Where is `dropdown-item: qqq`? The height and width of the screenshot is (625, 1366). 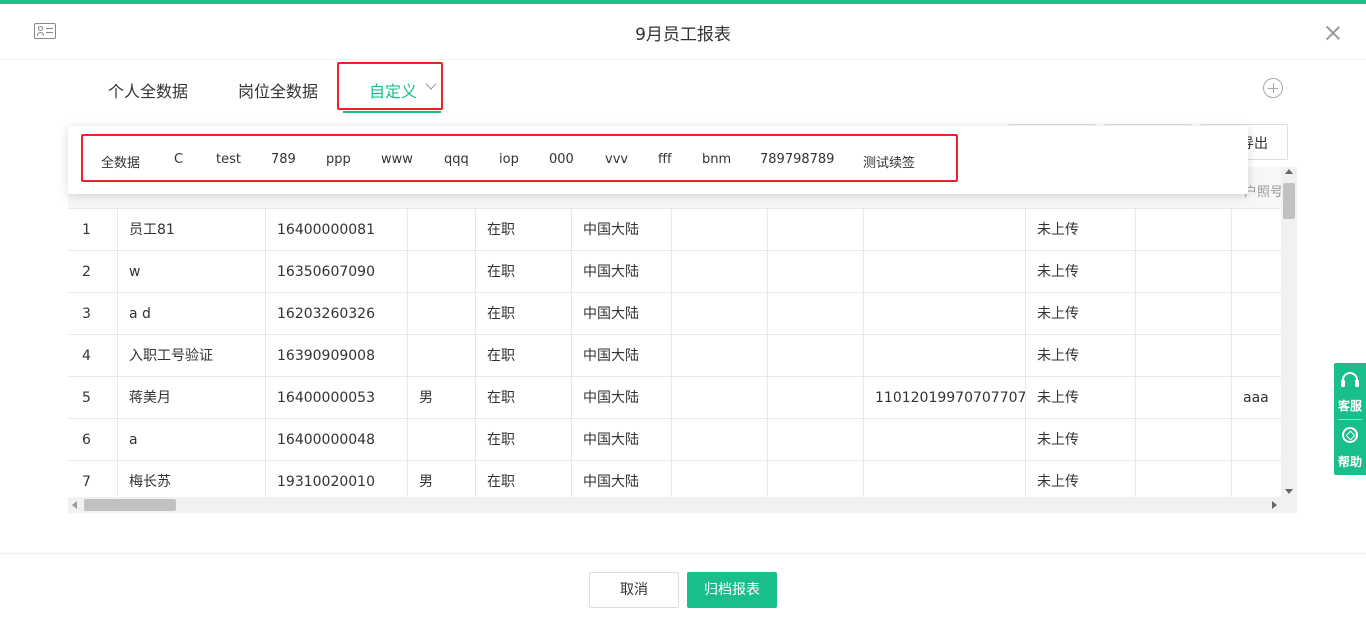
dropdown-item: qqq is located at coordinates (456, 159).